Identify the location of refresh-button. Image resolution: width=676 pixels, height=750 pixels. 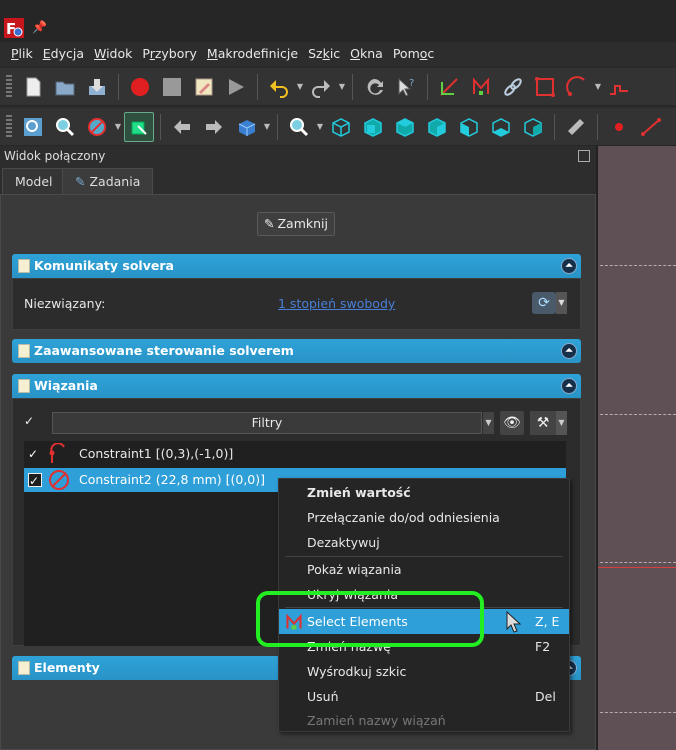
(374, 87).